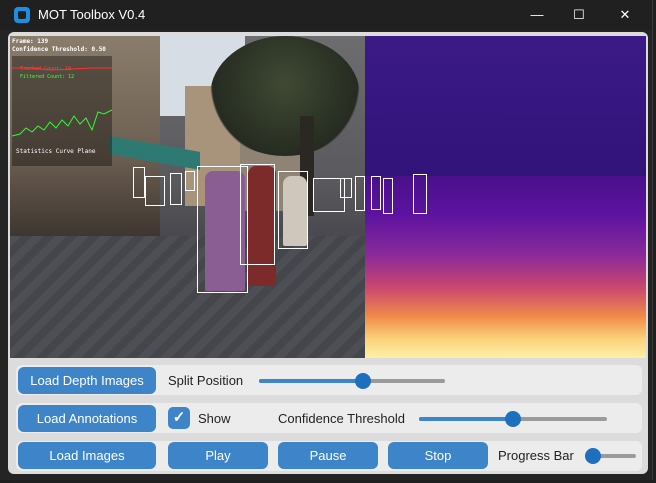 This screenshot has height=483, width=656. I want to click on depth-far-region, so click(505, 106).